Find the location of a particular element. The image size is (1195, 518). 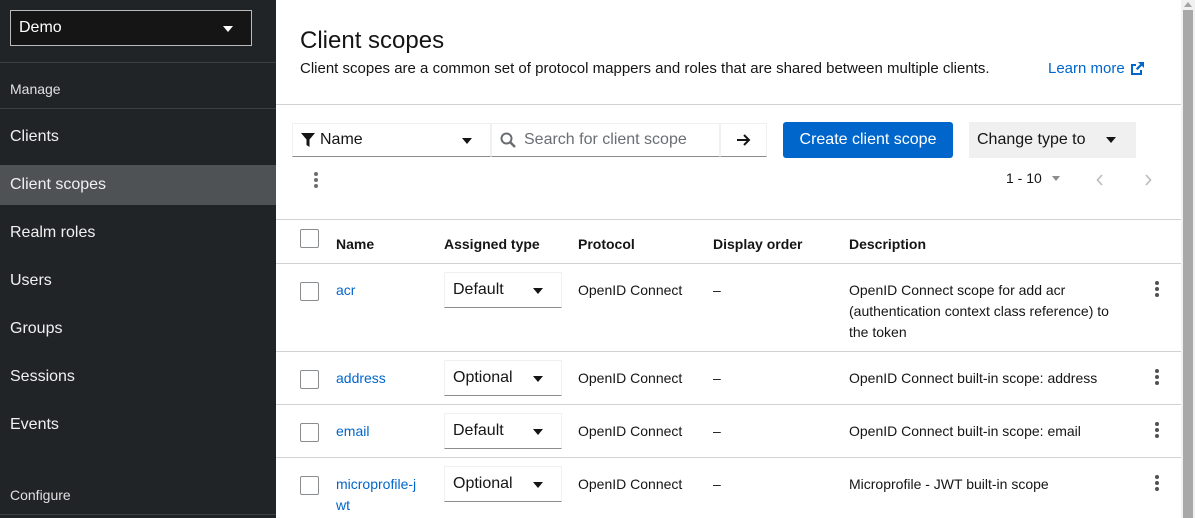

description-cell: Microprofile - JWT built-in scope is located at coordinates (949, 484).